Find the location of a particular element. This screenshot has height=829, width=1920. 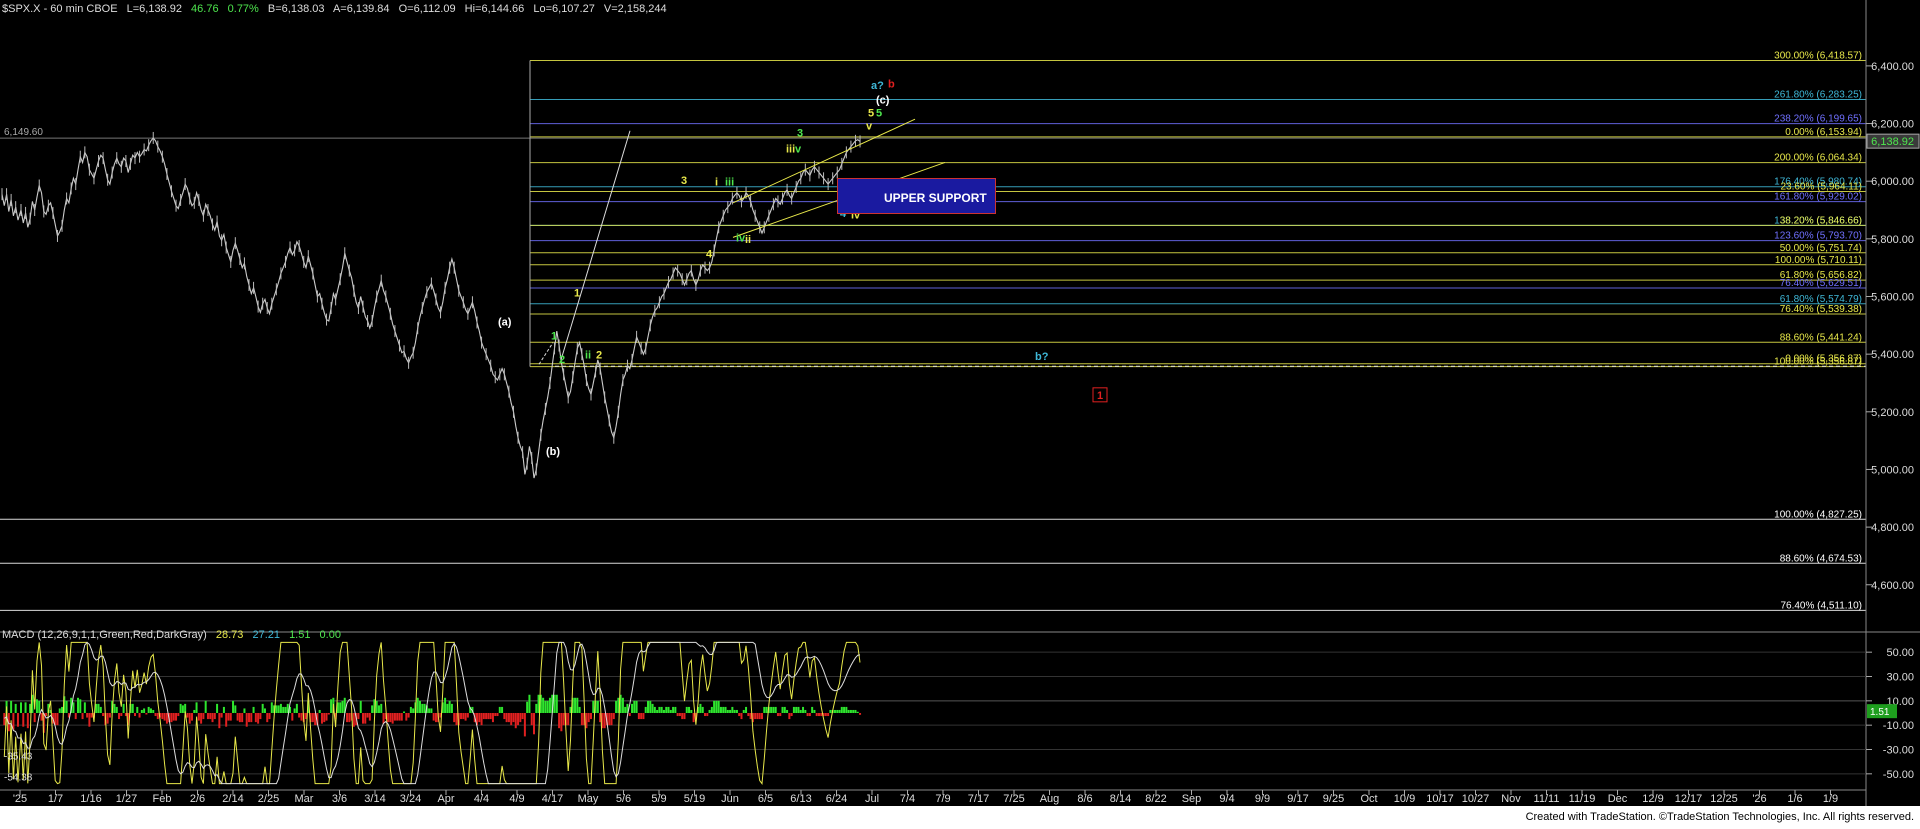

time-tick-label: 1/7 is located at coordinates (55, 799).